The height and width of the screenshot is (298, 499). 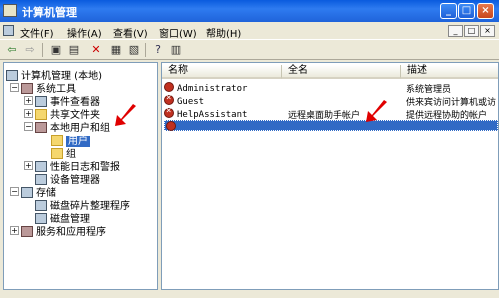 What do you see at coordinates (222, 72) in the screenshot?
I see `column-header-name: 名称` at bounding box center [222, 72].